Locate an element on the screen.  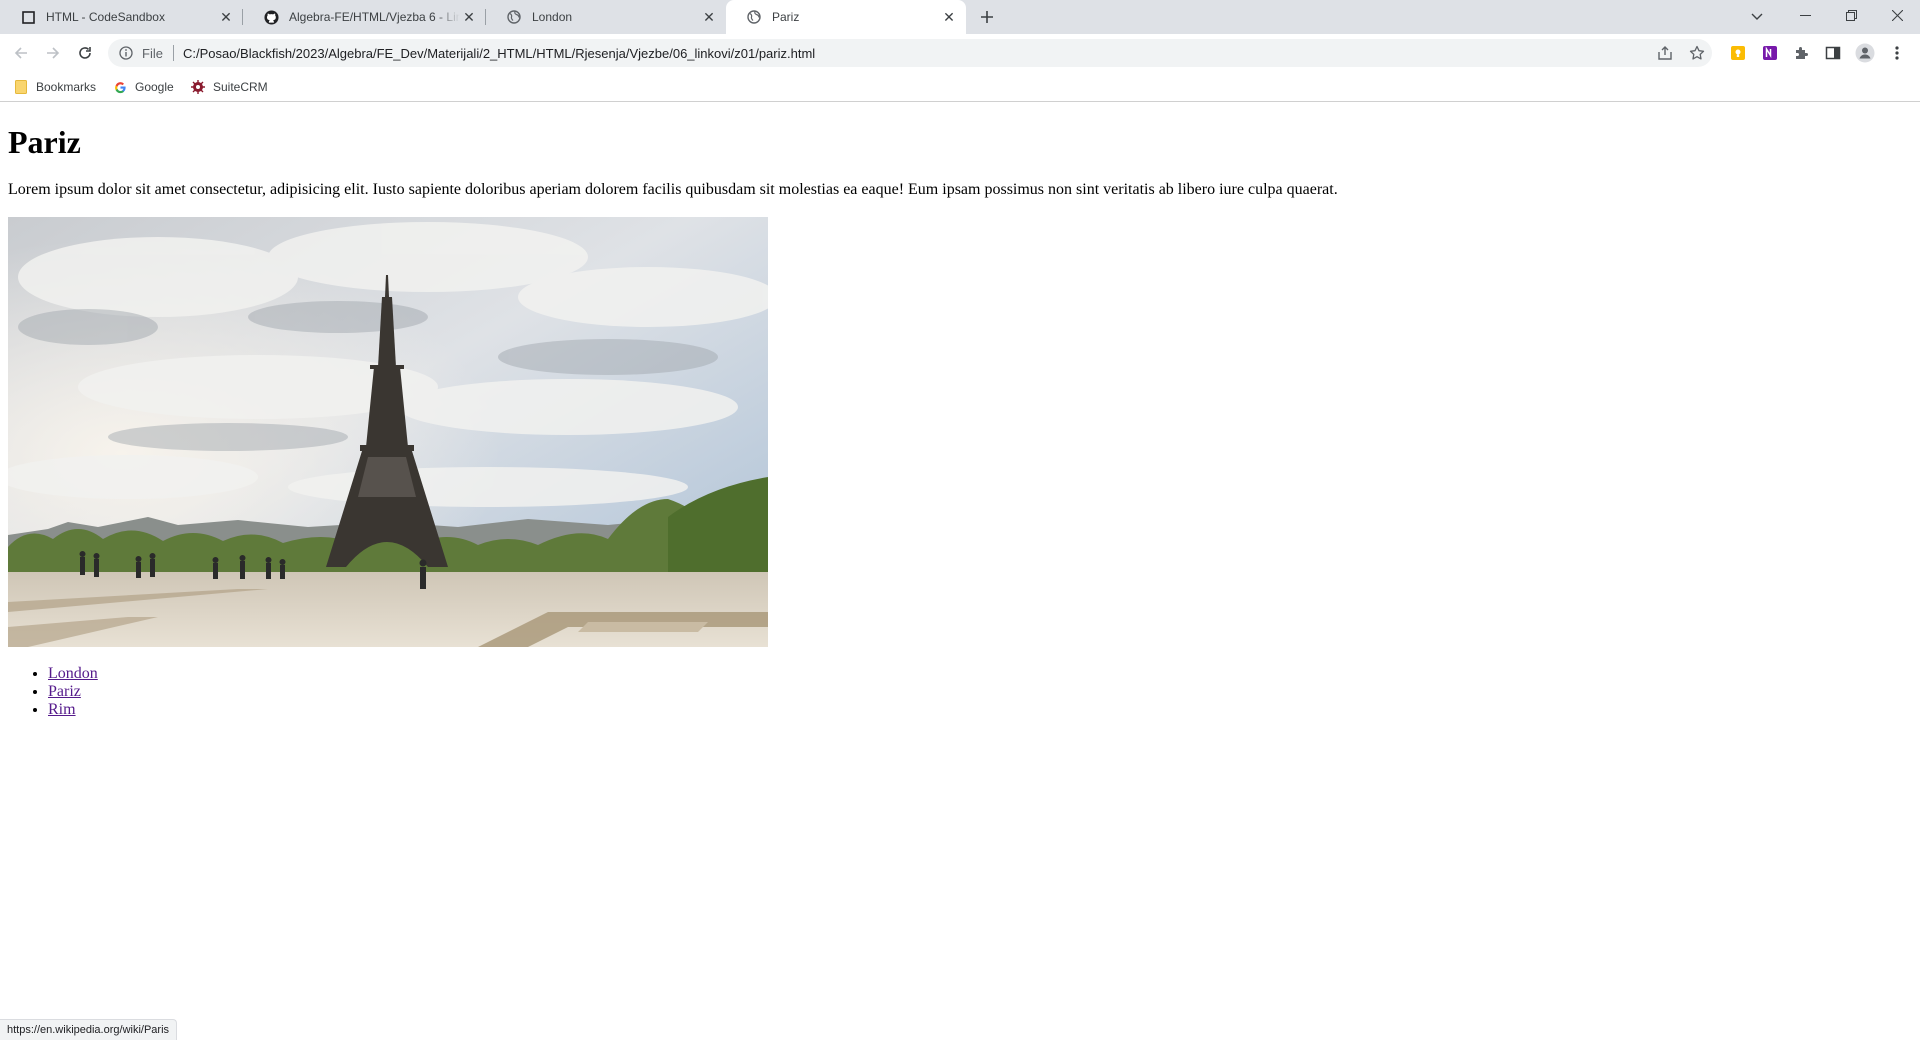
bookmark-google: Google is located at coordinates (143, 87).